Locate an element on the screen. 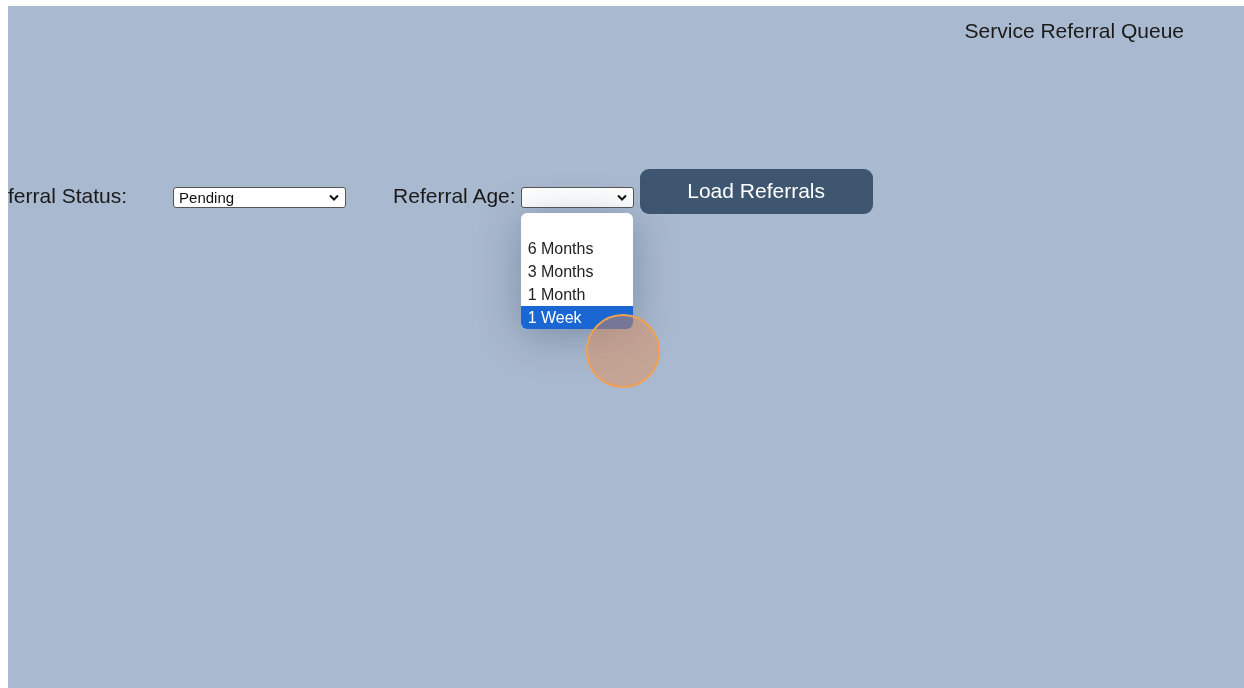  dropdown is located at coordinates (577, 197).